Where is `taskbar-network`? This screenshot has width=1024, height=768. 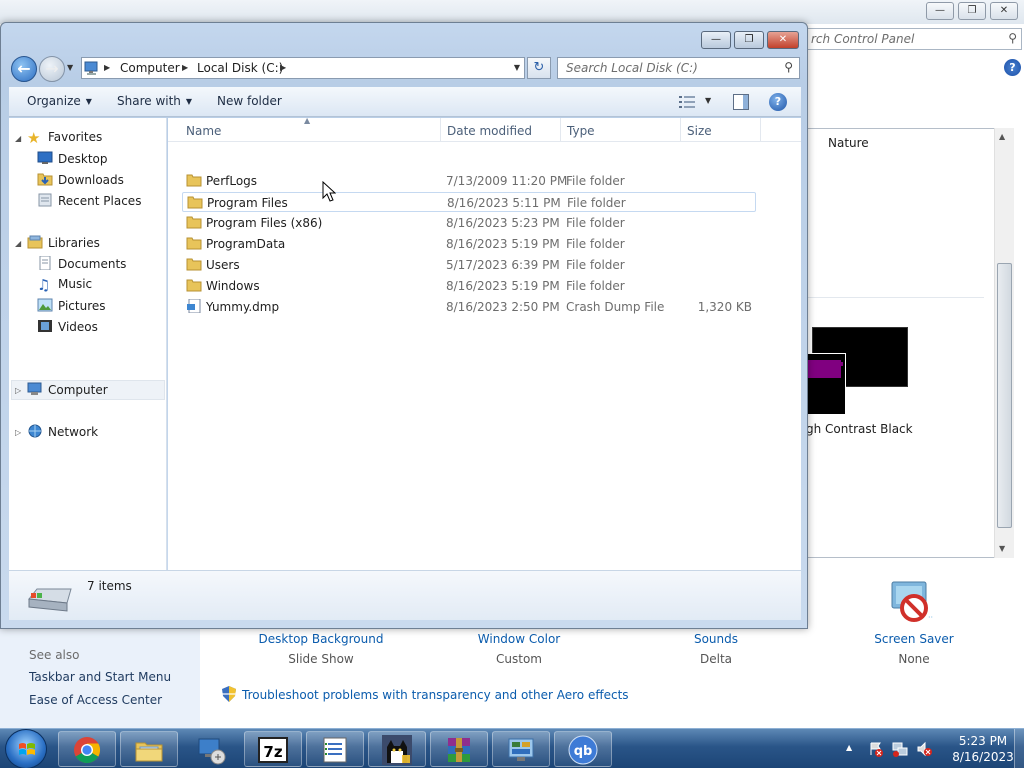 taskbar-network is located at coordinates (211, 749).